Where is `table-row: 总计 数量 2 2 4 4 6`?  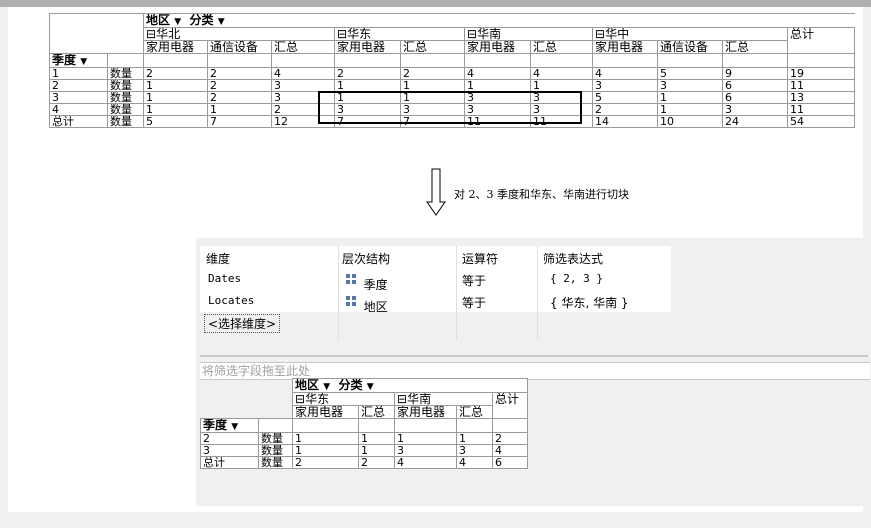
table-row: 总计 数量 2 2 4 4 6 is located at coordinates (364, 462).